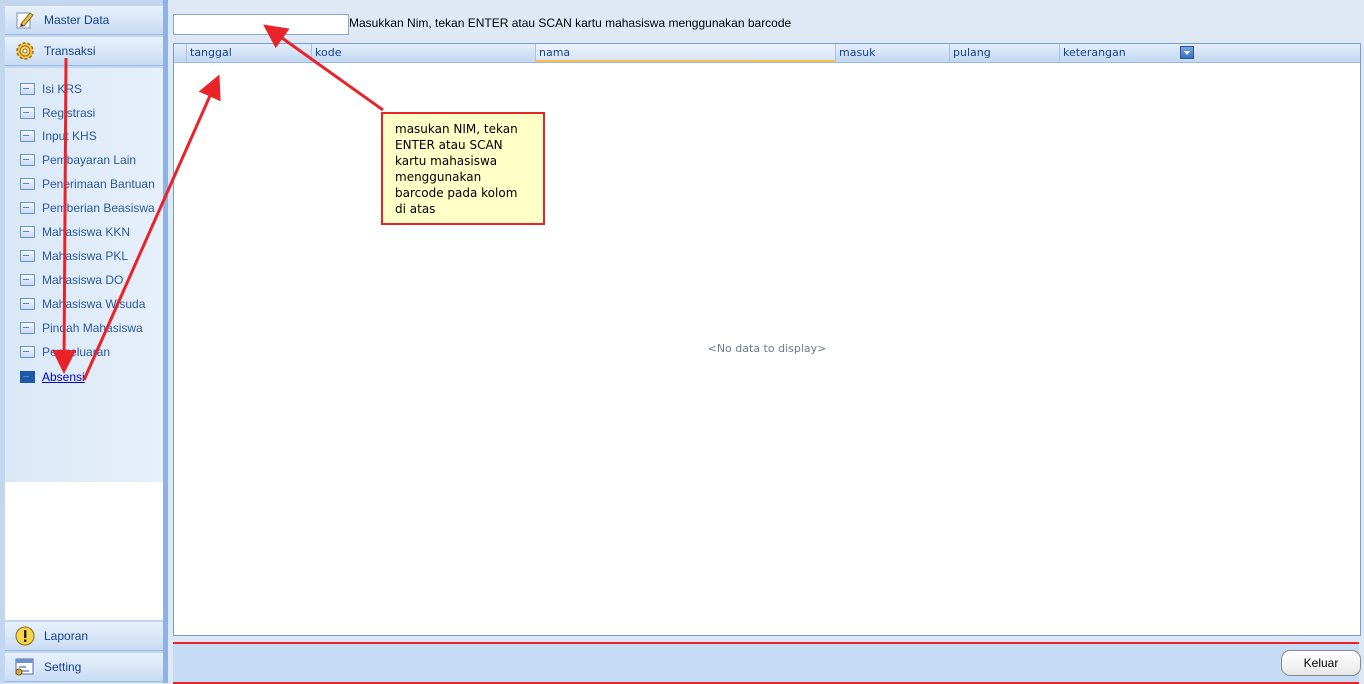 This screenshot has width=1364, height=684. Describe the element at coordinates (85, 256) in the screenshot. I see `sidebar-item-label: Mahasiswa PKL` at that location.